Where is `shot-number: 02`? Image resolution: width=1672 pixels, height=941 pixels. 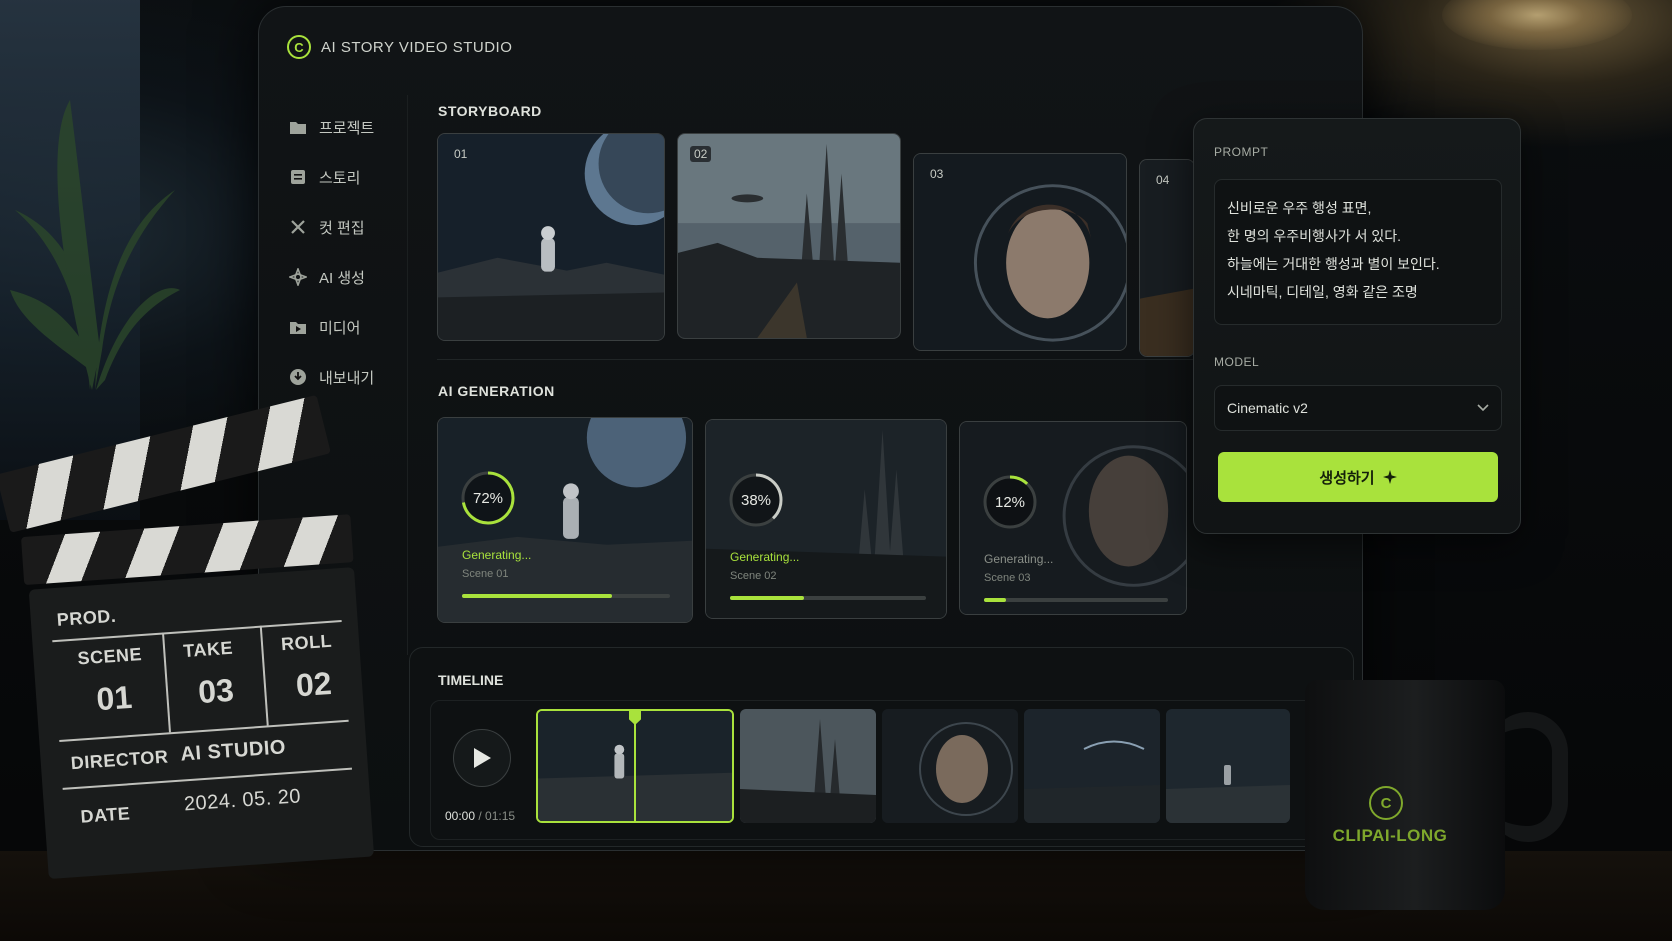 shot-number: 02 is located at coordinates (701, 154).